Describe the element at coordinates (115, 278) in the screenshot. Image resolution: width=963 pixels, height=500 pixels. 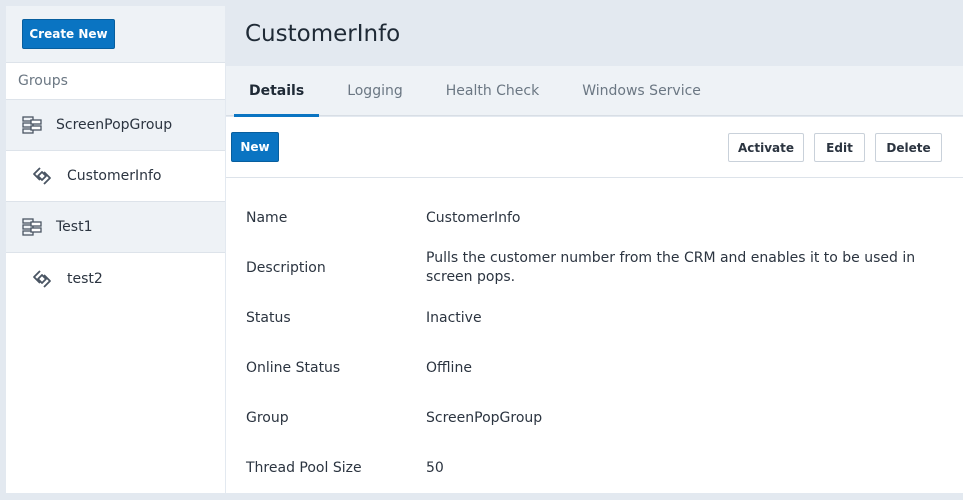
I see `tree-item-test2: test2` at that location.